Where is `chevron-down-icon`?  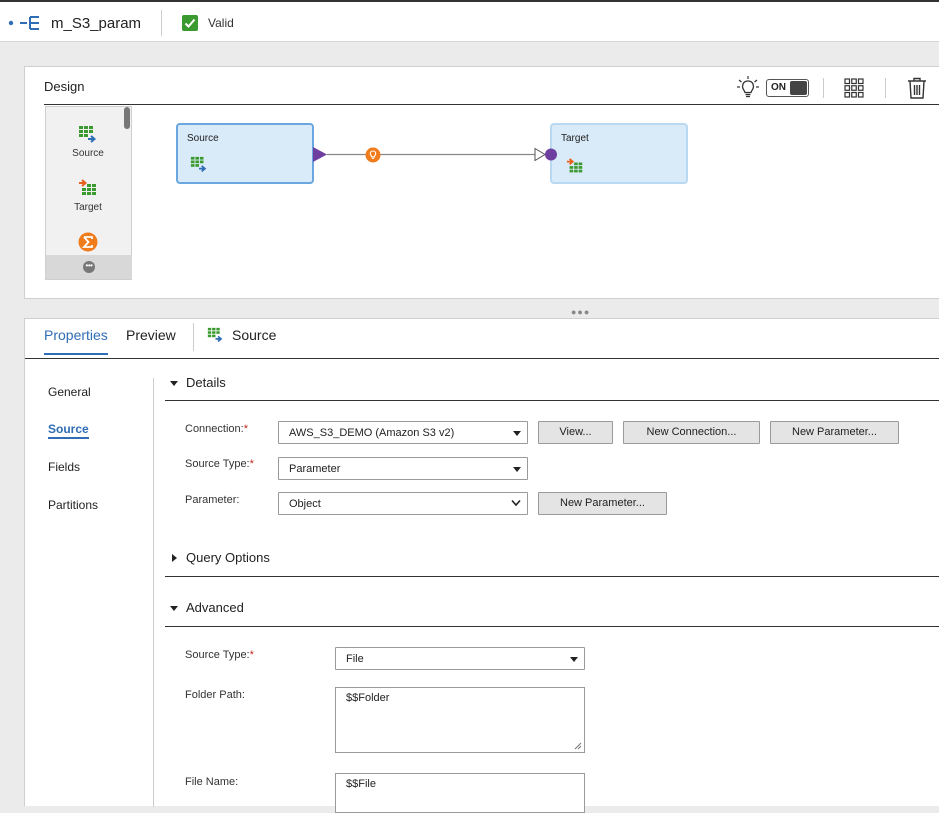 chevron-down-icon is located at coordinates (516, 503).